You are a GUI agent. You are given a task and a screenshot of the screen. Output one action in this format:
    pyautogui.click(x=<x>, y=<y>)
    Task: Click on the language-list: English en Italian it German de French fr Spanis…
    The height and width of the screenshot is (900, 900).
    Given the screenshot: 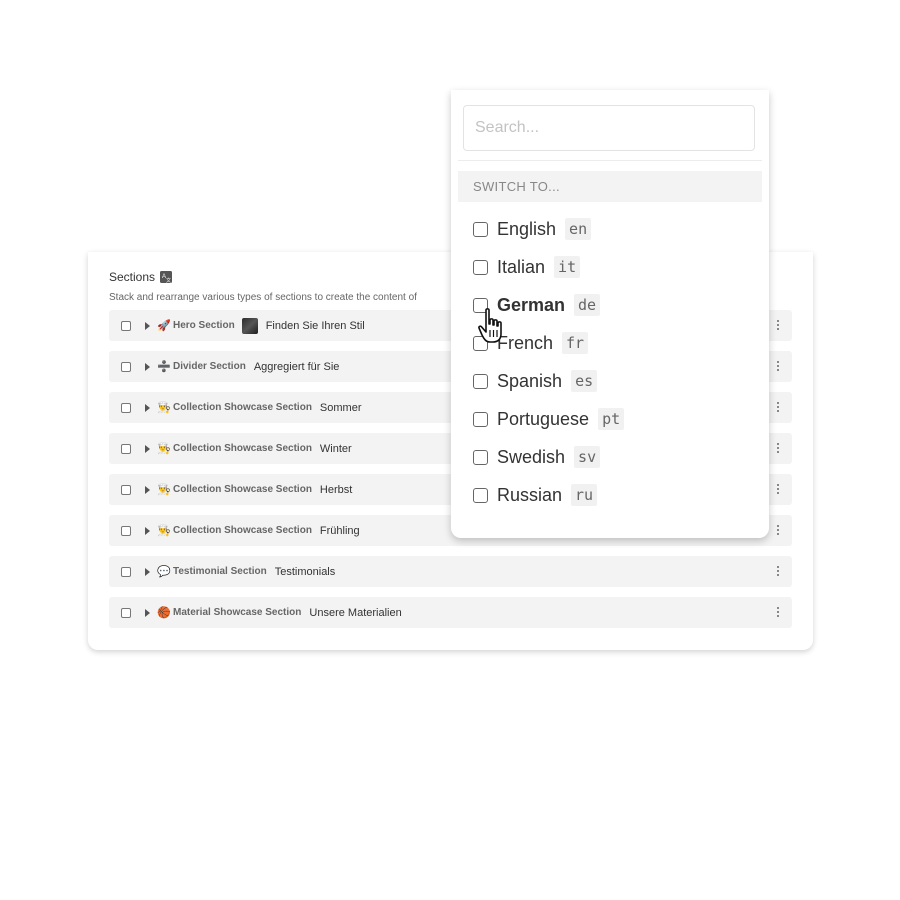 What is the action you would take?
    pyautogui.click(x=549, y=362)
    